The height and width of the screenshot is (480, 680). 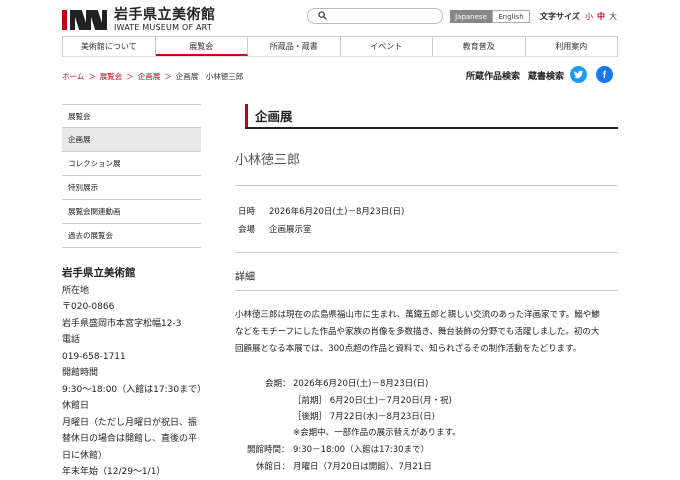 What do you see at coordinates (247, 230) in the screenshot?
I see `venue-label: 会場` at bounding box center [247, 230].